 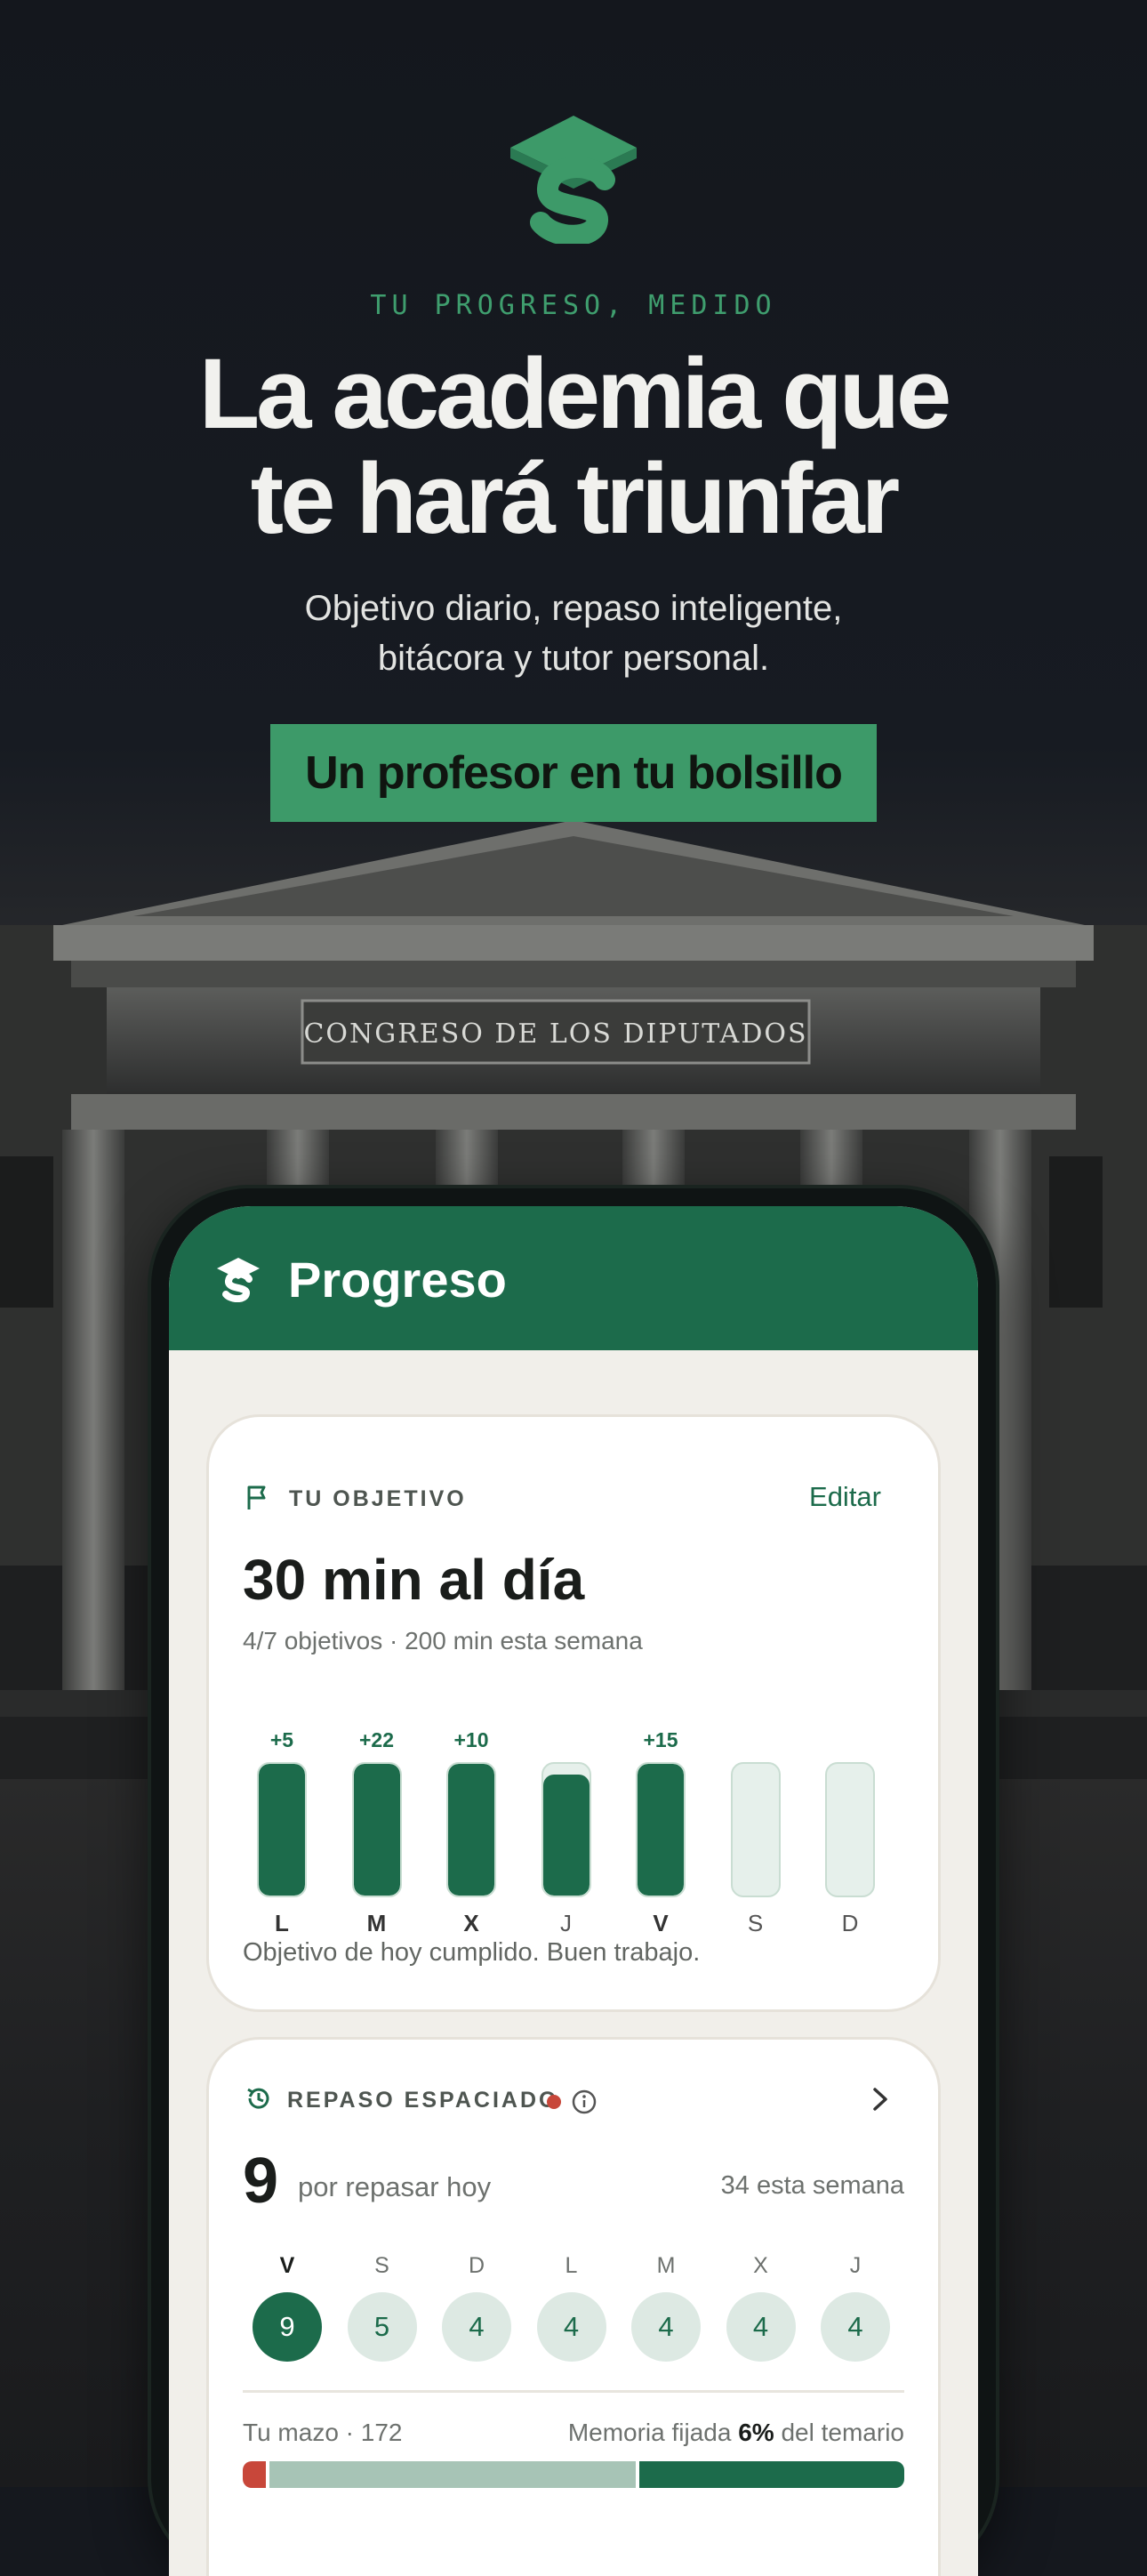 What do you see at coordinates (755, 1923) in the screenshot?
I see `day-label: S` at bounding box center [755, 1923].